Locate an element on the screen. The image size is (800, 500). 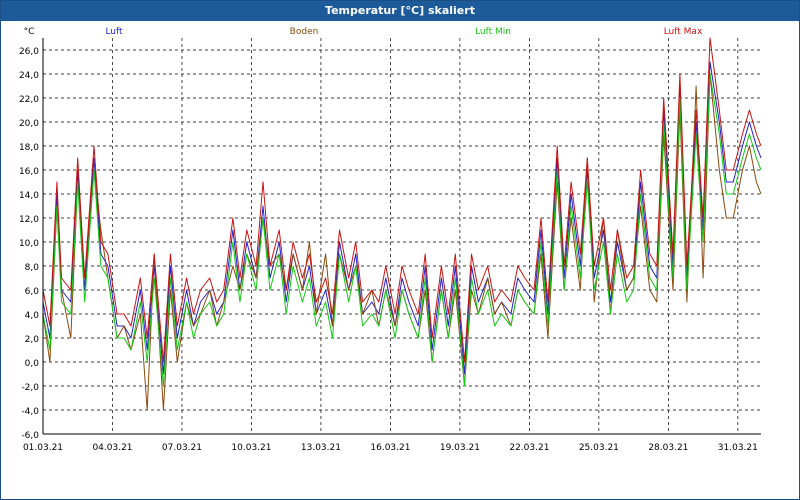
y-tick-label: -2,0 is located at coordinates (30, 388).